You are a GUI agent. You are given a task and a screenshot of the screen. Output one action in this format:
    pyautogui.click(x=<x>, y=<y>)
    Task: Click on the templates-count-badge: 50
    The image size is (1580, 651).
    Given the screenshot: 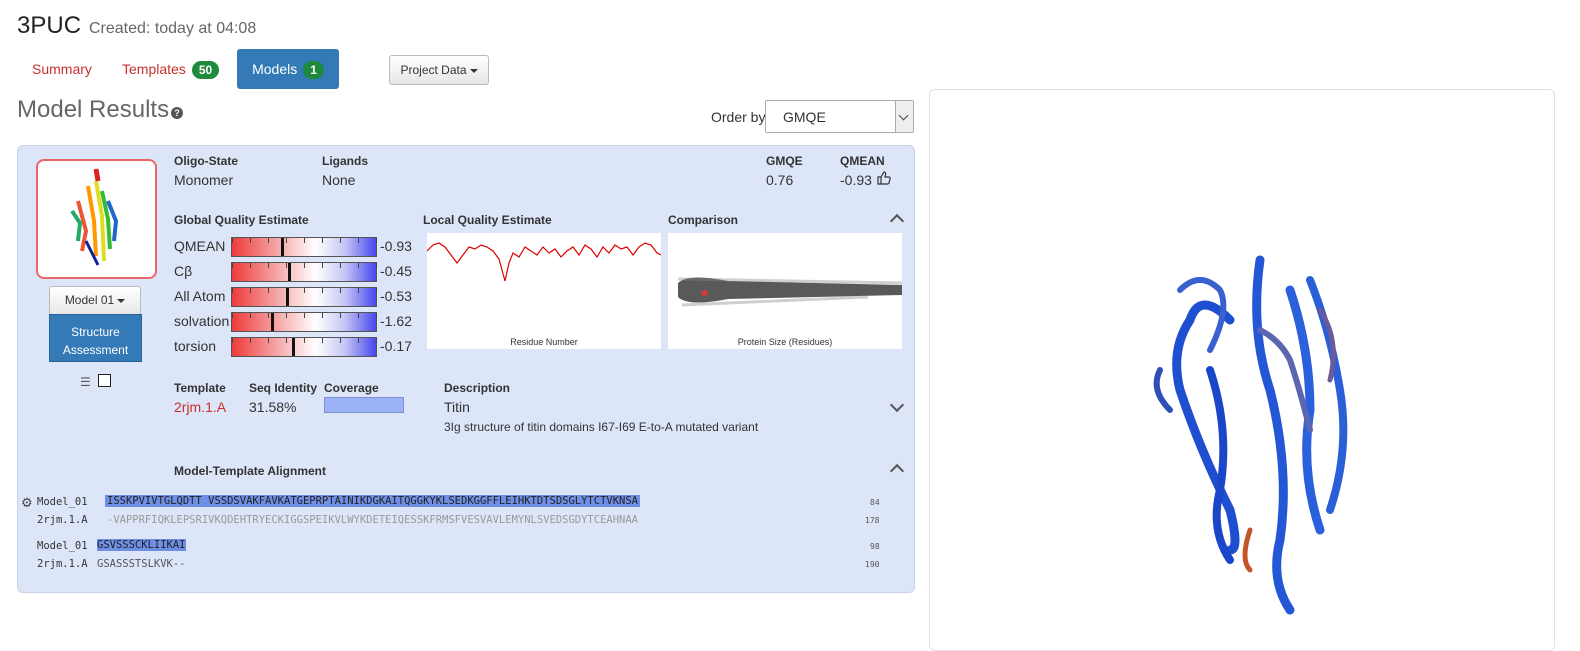 What is the action you would take?
    pyautogui.click(x=205, y=70)
    